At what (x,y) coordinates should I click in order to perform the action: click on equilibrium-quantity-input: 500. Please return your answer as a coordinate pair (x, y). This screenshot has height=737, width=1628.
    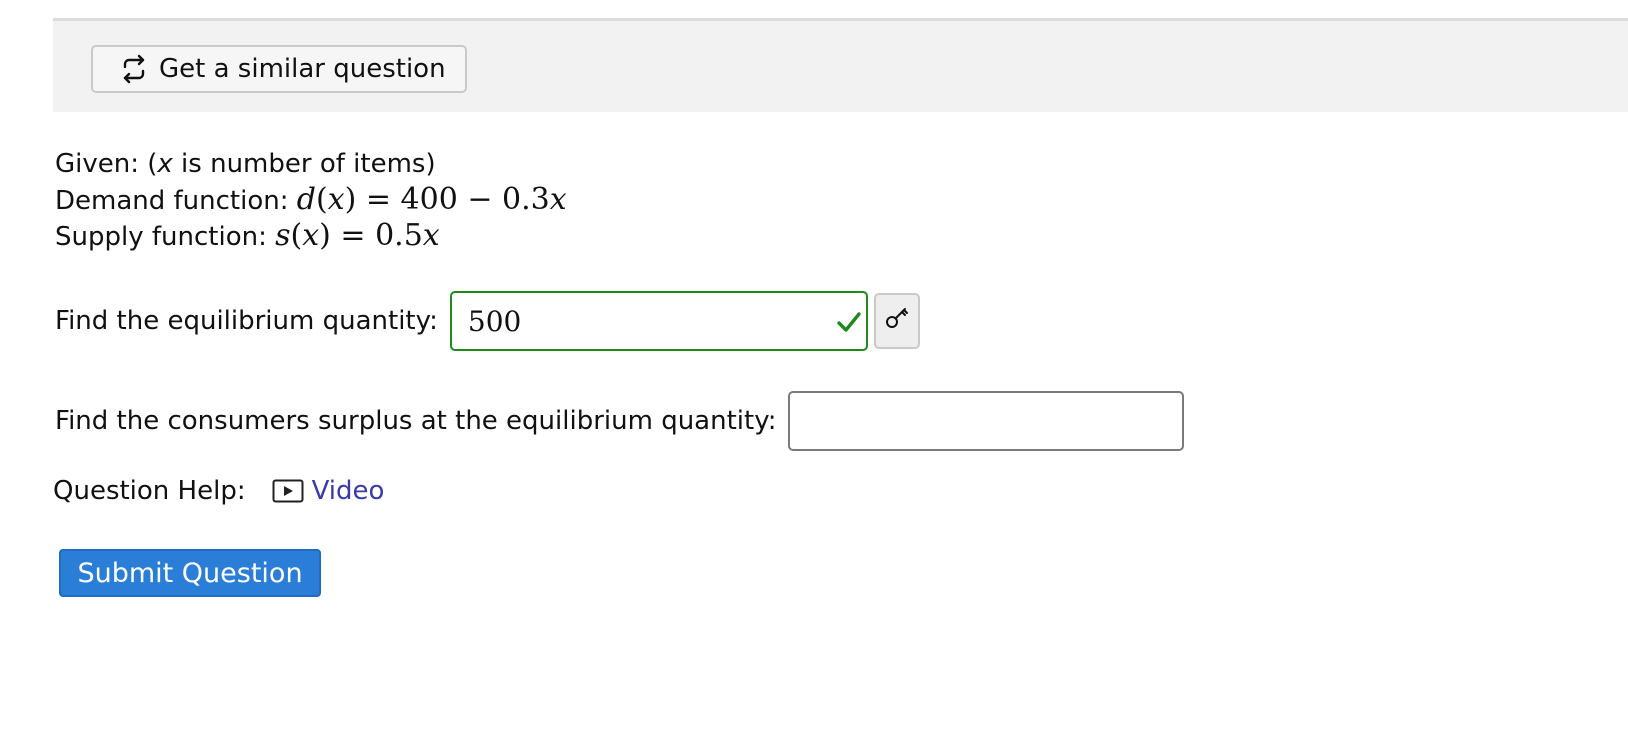
    Looking at the image, I should click on (658, 321).